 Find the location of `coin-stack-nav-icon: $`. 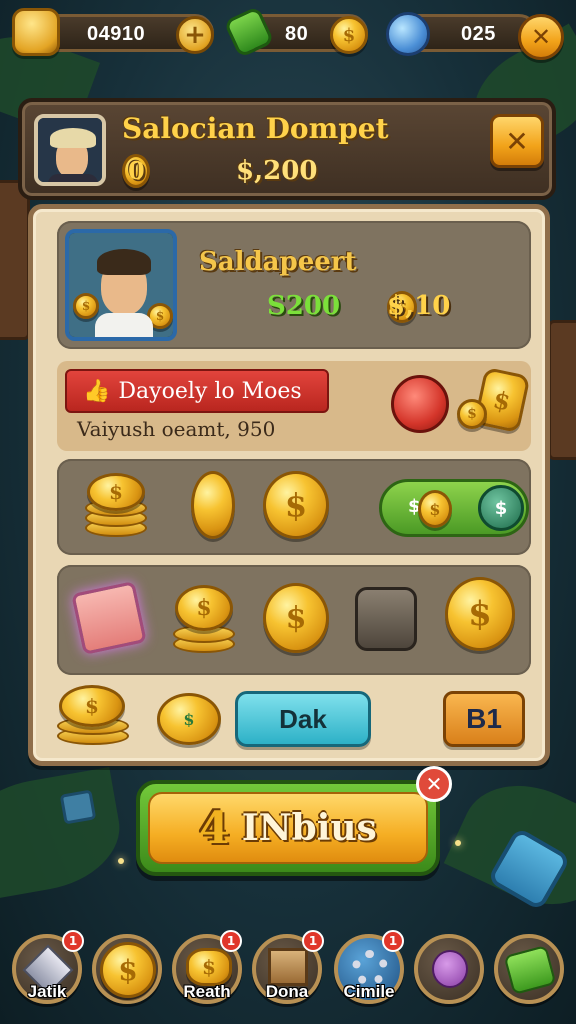

coin-stack-nav-icon: $ is located at coordinates (209, 967).